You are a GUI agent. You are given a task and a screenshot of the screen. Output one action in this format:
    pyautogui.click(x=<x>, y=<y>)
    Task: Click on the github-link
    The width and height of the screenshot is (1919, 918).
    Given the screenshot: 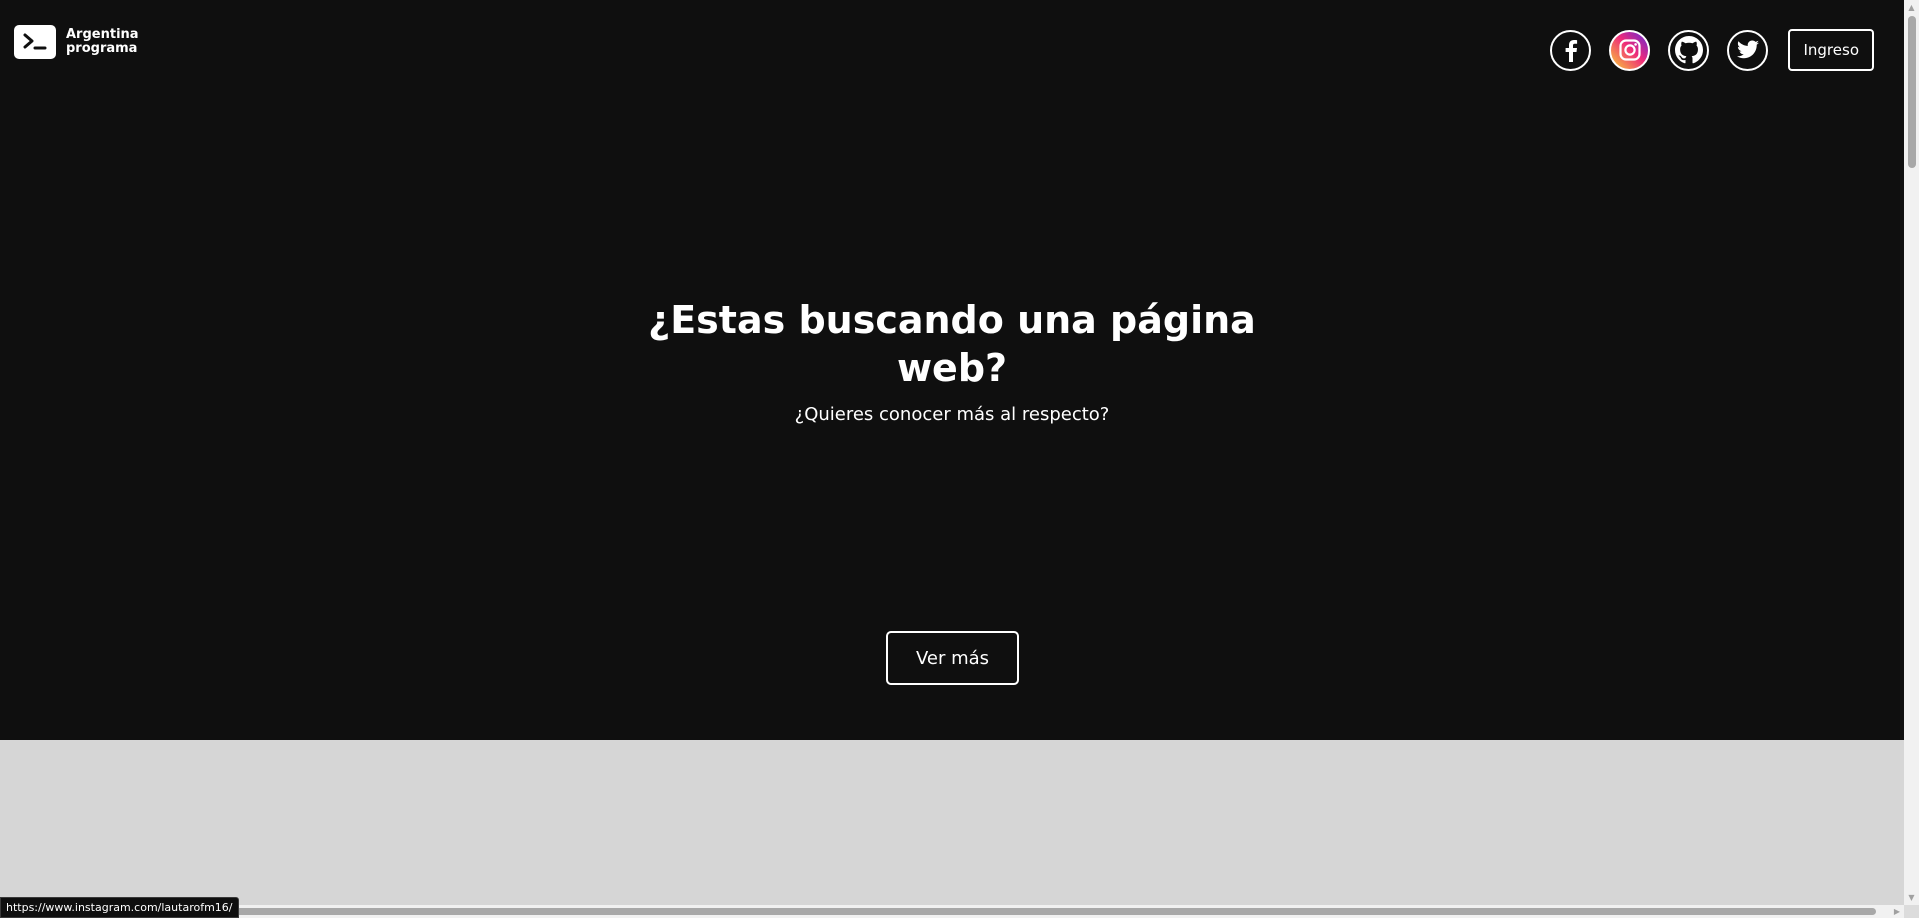 What is the action you would take?
    pyautogui.click(x=1689, y=50)
    